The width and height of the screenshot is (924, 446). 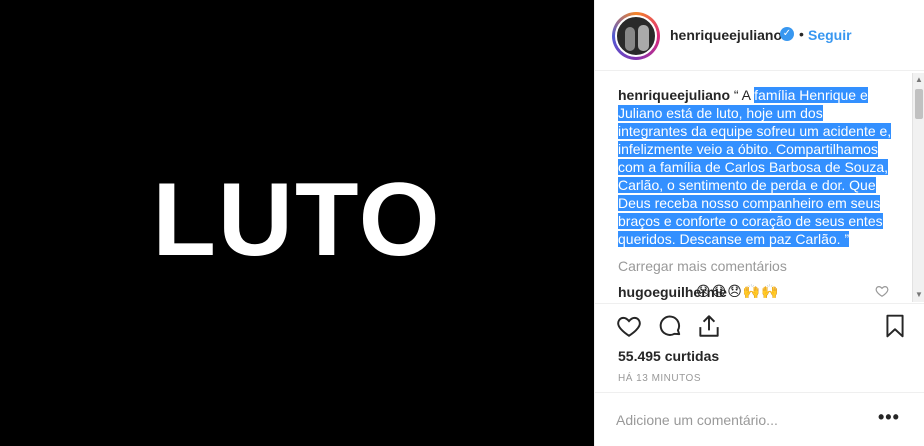 What do you see at coordinates (744, 95) in the screenshot?
I see `caption-prefix: “ A` at bounding box center [744, 95].